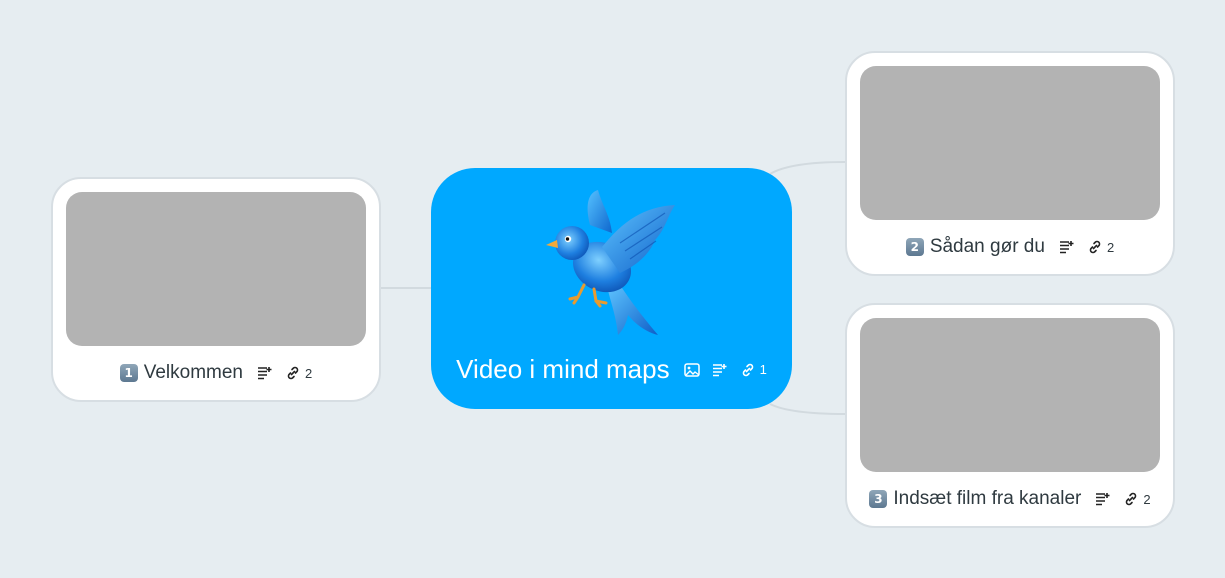 This screenshot has width=1225, height=578. What do you see at coordinates (562, 369) in the screenshot?
I see `root-title: Video i mind maps` at bounding box center [562, 369].